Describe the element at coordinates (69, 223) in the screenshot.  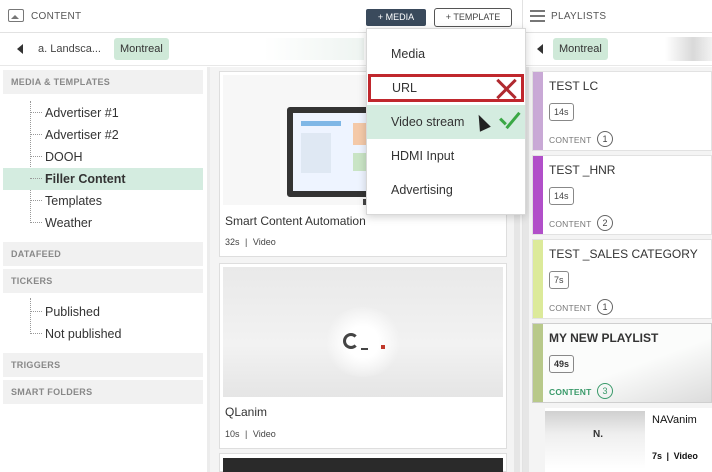
I see `folder-label: Weather` at that location.